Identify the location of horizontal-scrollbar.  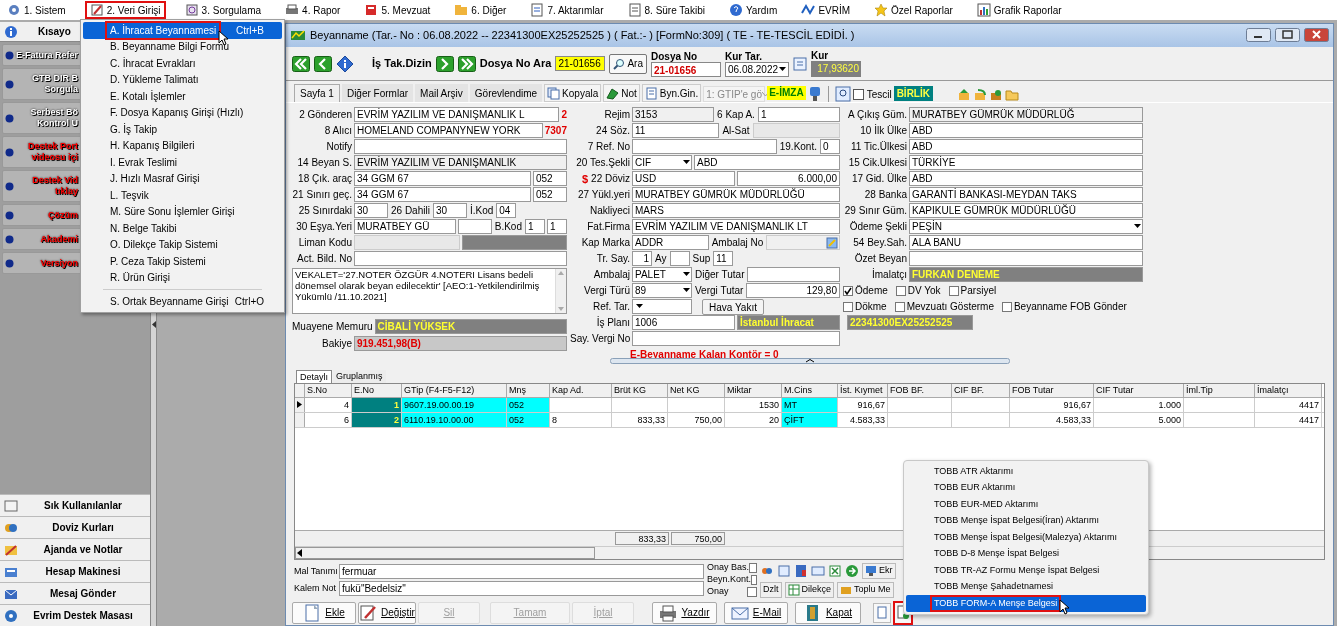
(445, 553).